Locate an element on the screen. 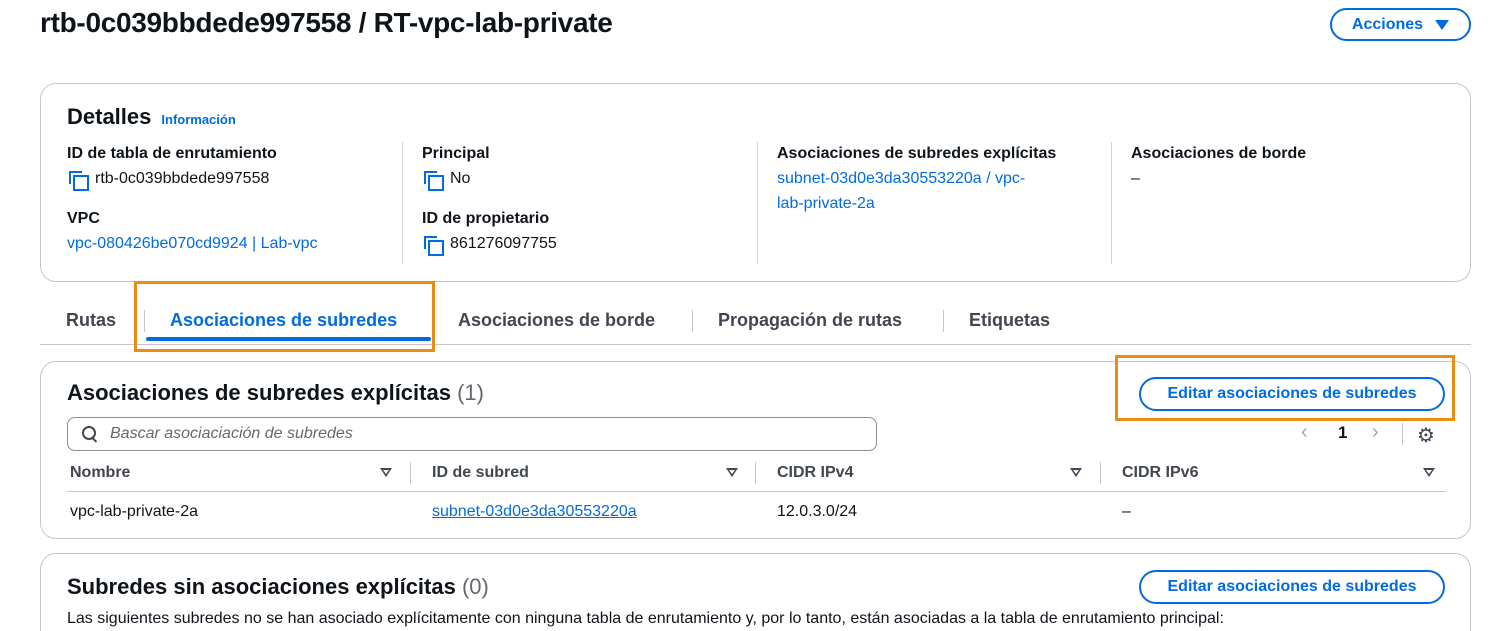 The image size is (1497, 631). owner-id-value: 861276097755 is located at coordinates (503, 243).